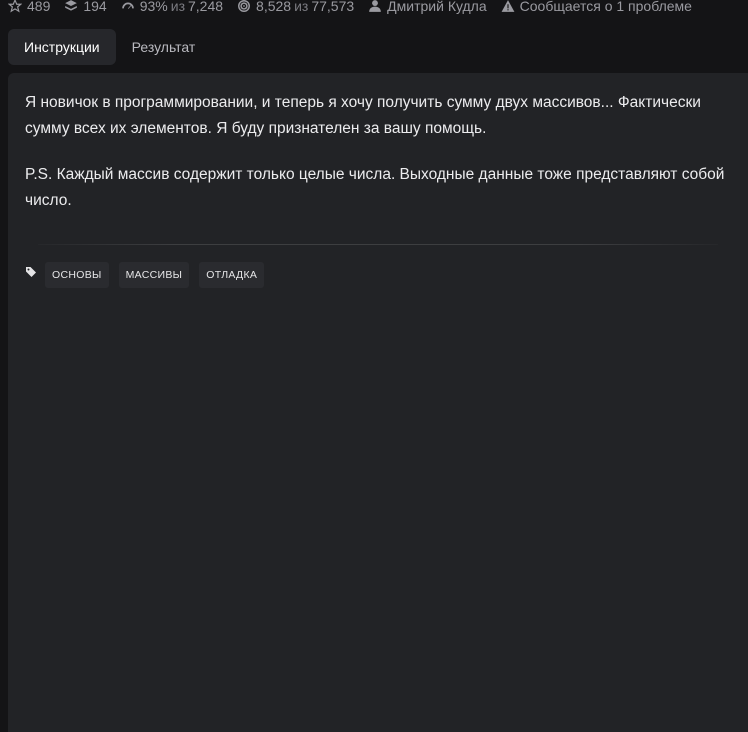 This screenshot has width=748, height=732. I want to click on votes-prefix: из, so click(177, 7).